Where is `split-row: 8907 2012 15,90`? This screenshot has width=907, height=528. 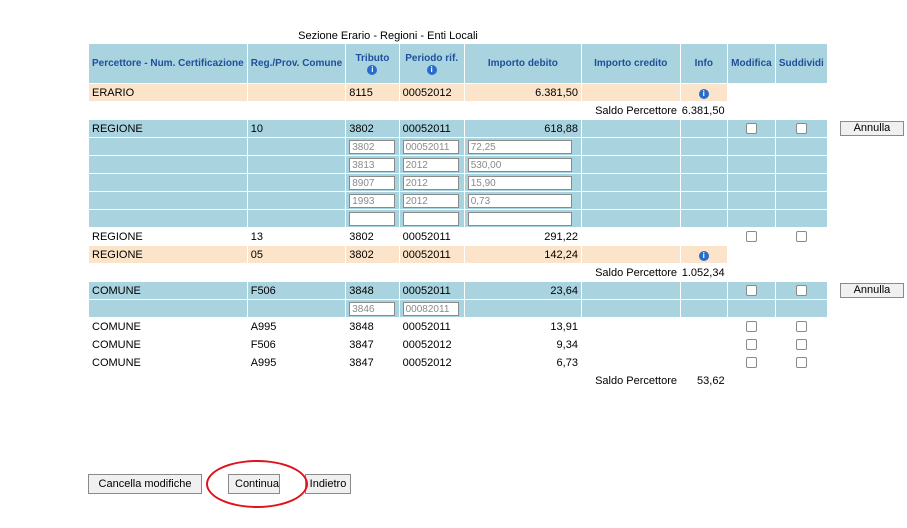
split-row: 8907 2012 15,90 is located at coordinates (497, 182).